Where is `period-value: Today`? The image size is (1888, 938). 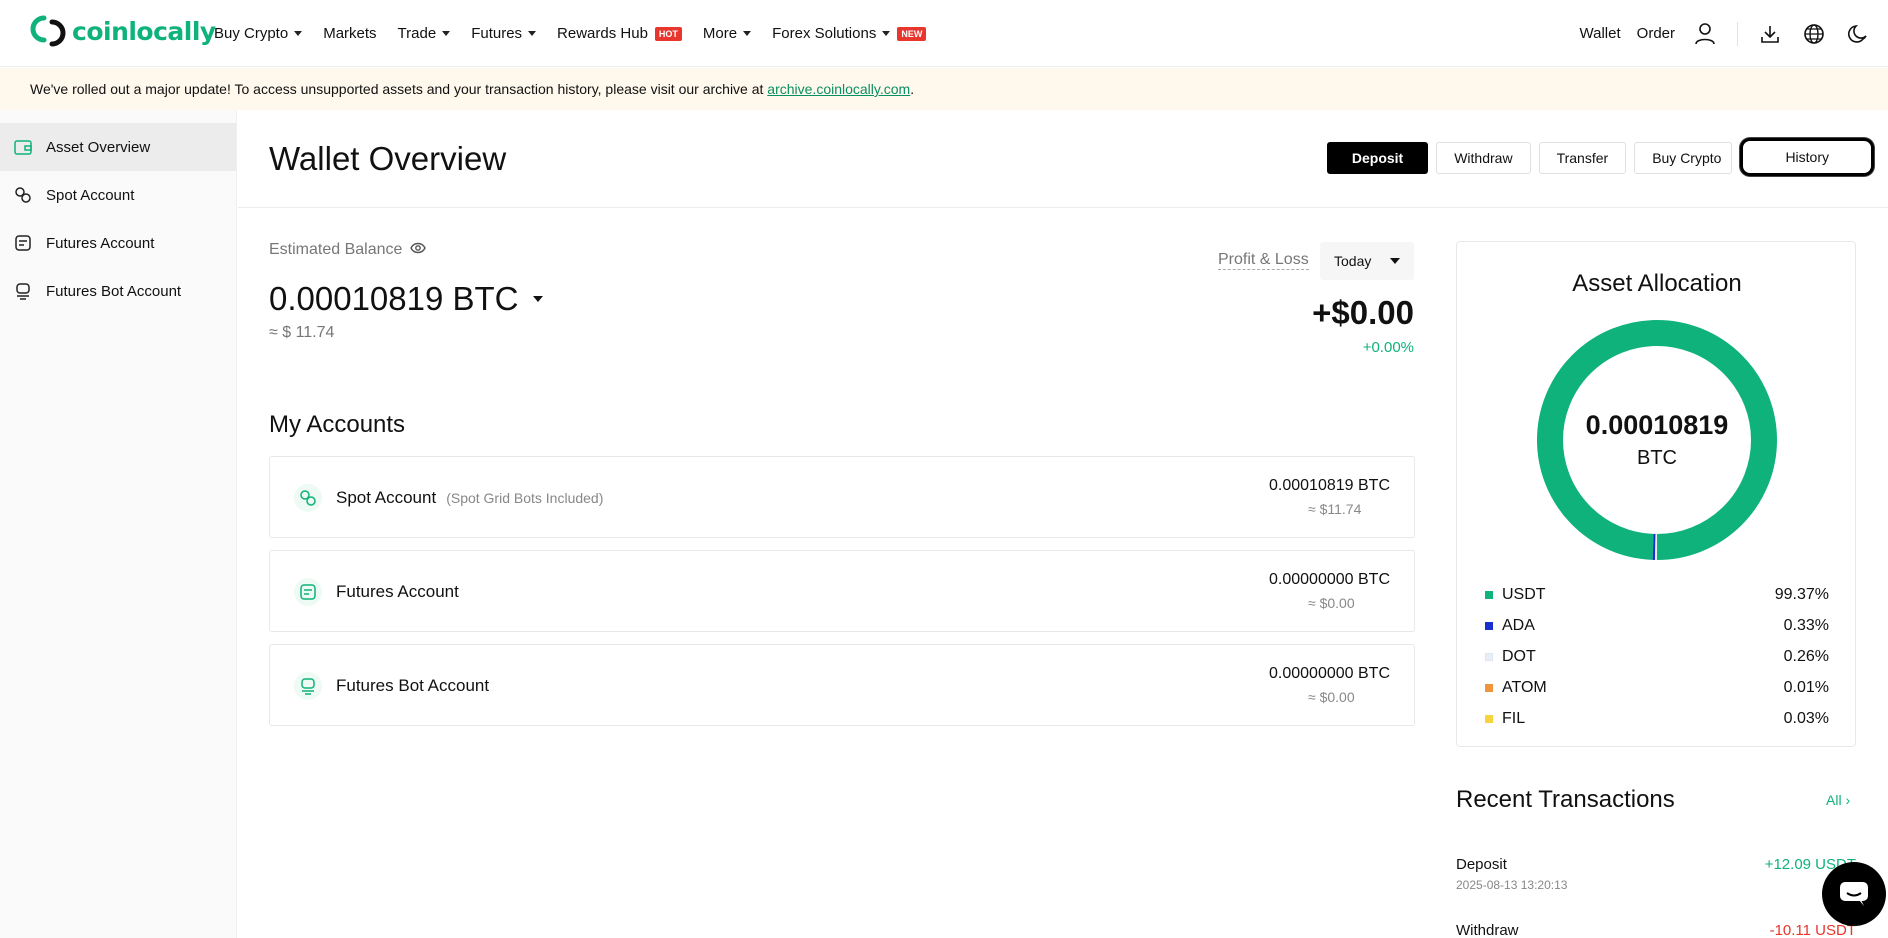
period-value: Today is located at coordinates (1353, 261).